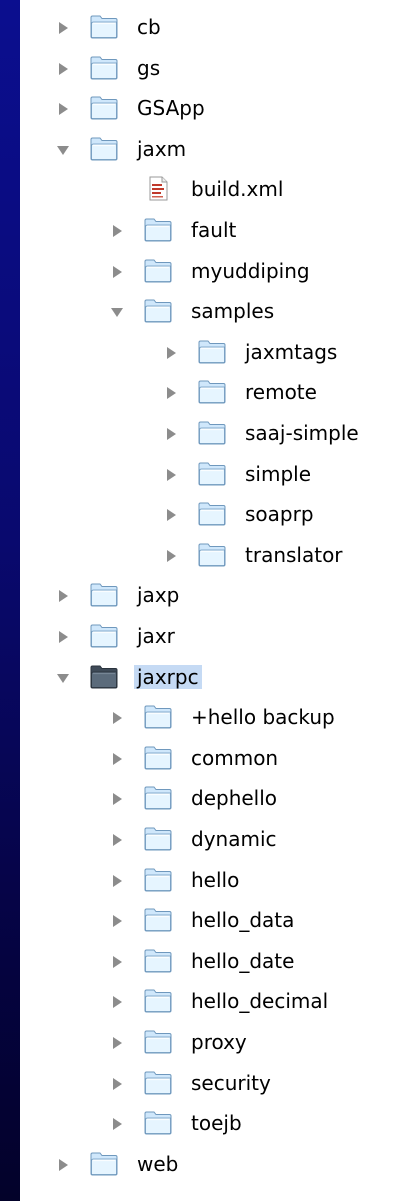 The height and width of the screenshot is (1201, 406). Describe the element at coordinates (213, 107) in the screenshot. I see `folder-item-gsapp: GSApp` at that location.